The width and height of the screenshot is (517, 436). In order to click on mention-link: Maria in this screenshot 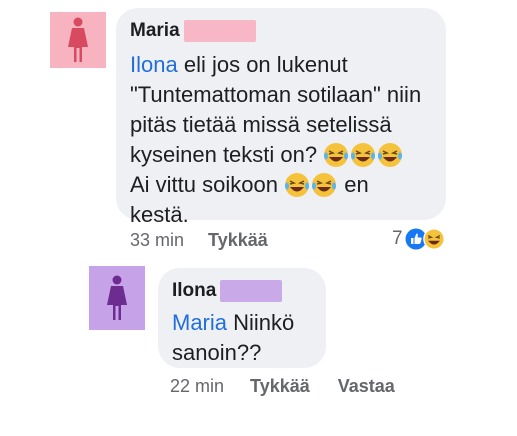, I will do `click(199, 322)`.